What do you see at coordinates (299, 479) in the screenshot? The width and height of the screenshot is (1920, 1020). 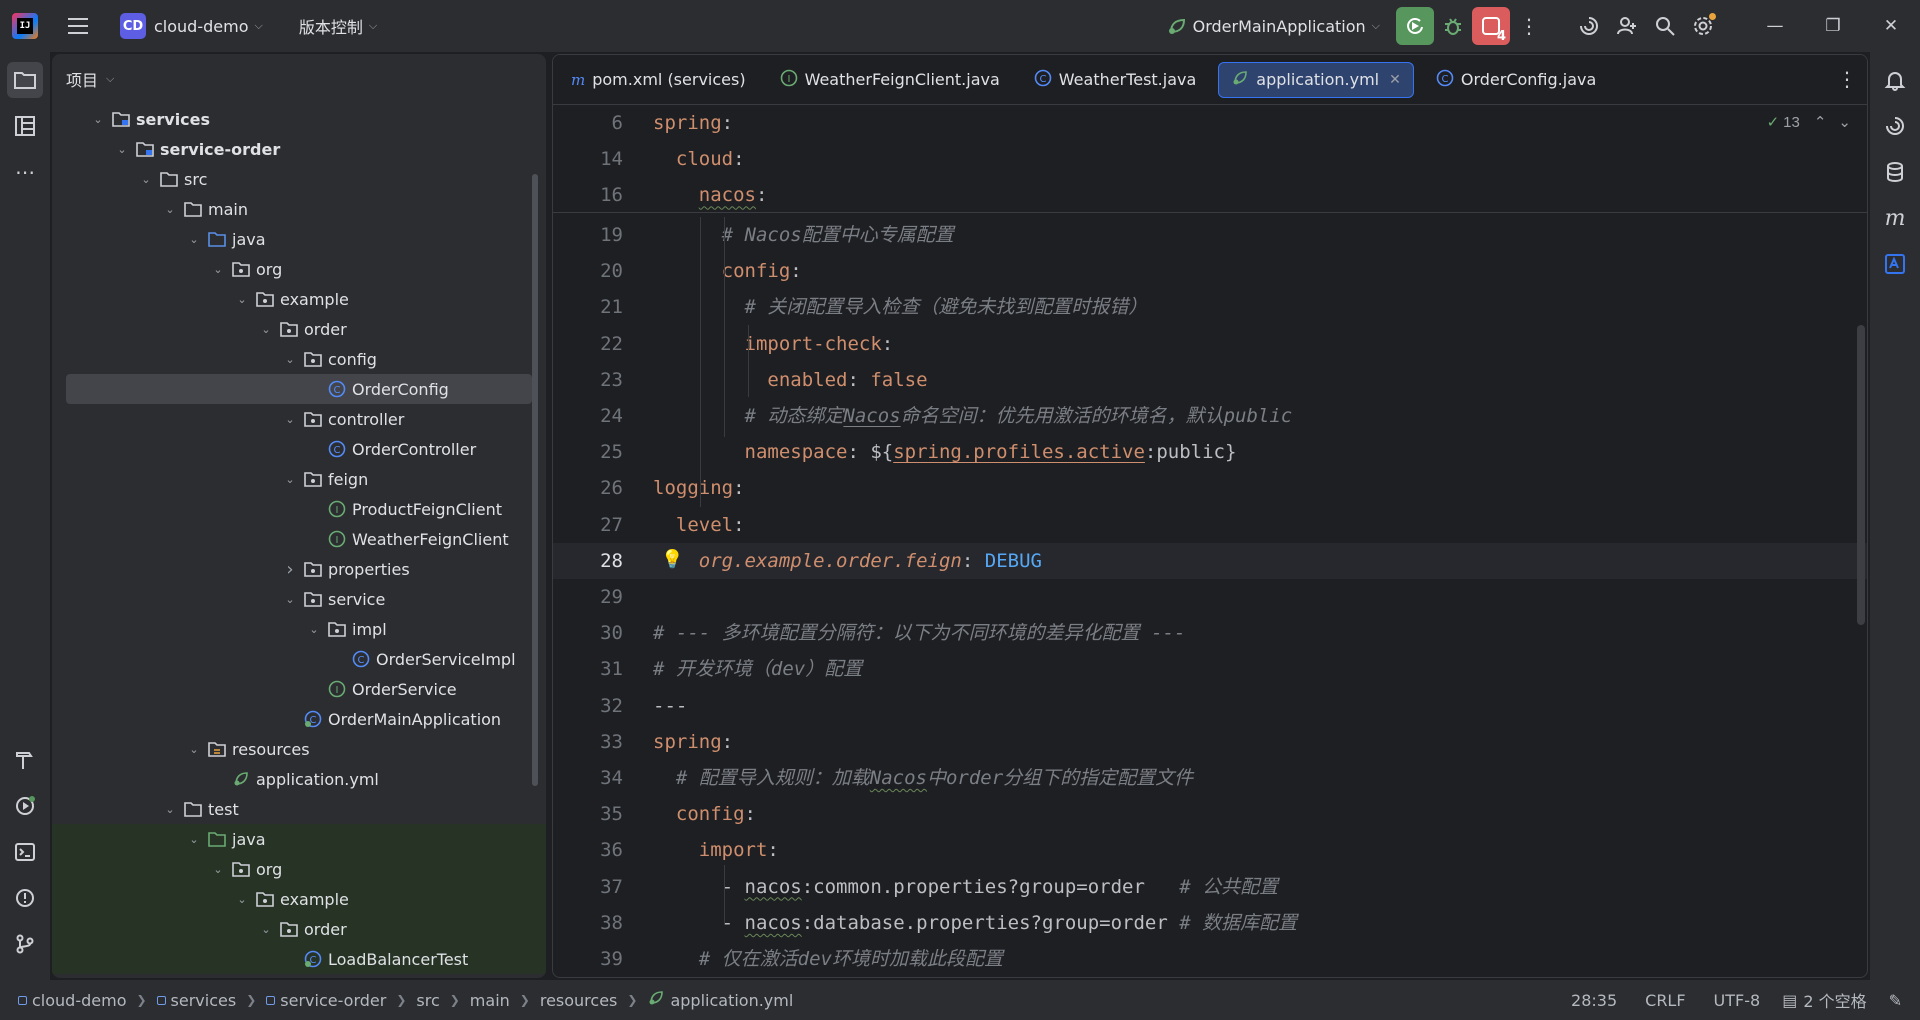 I see `tree-node-feign: ⌄ feign` at bounding box center [299, 479].